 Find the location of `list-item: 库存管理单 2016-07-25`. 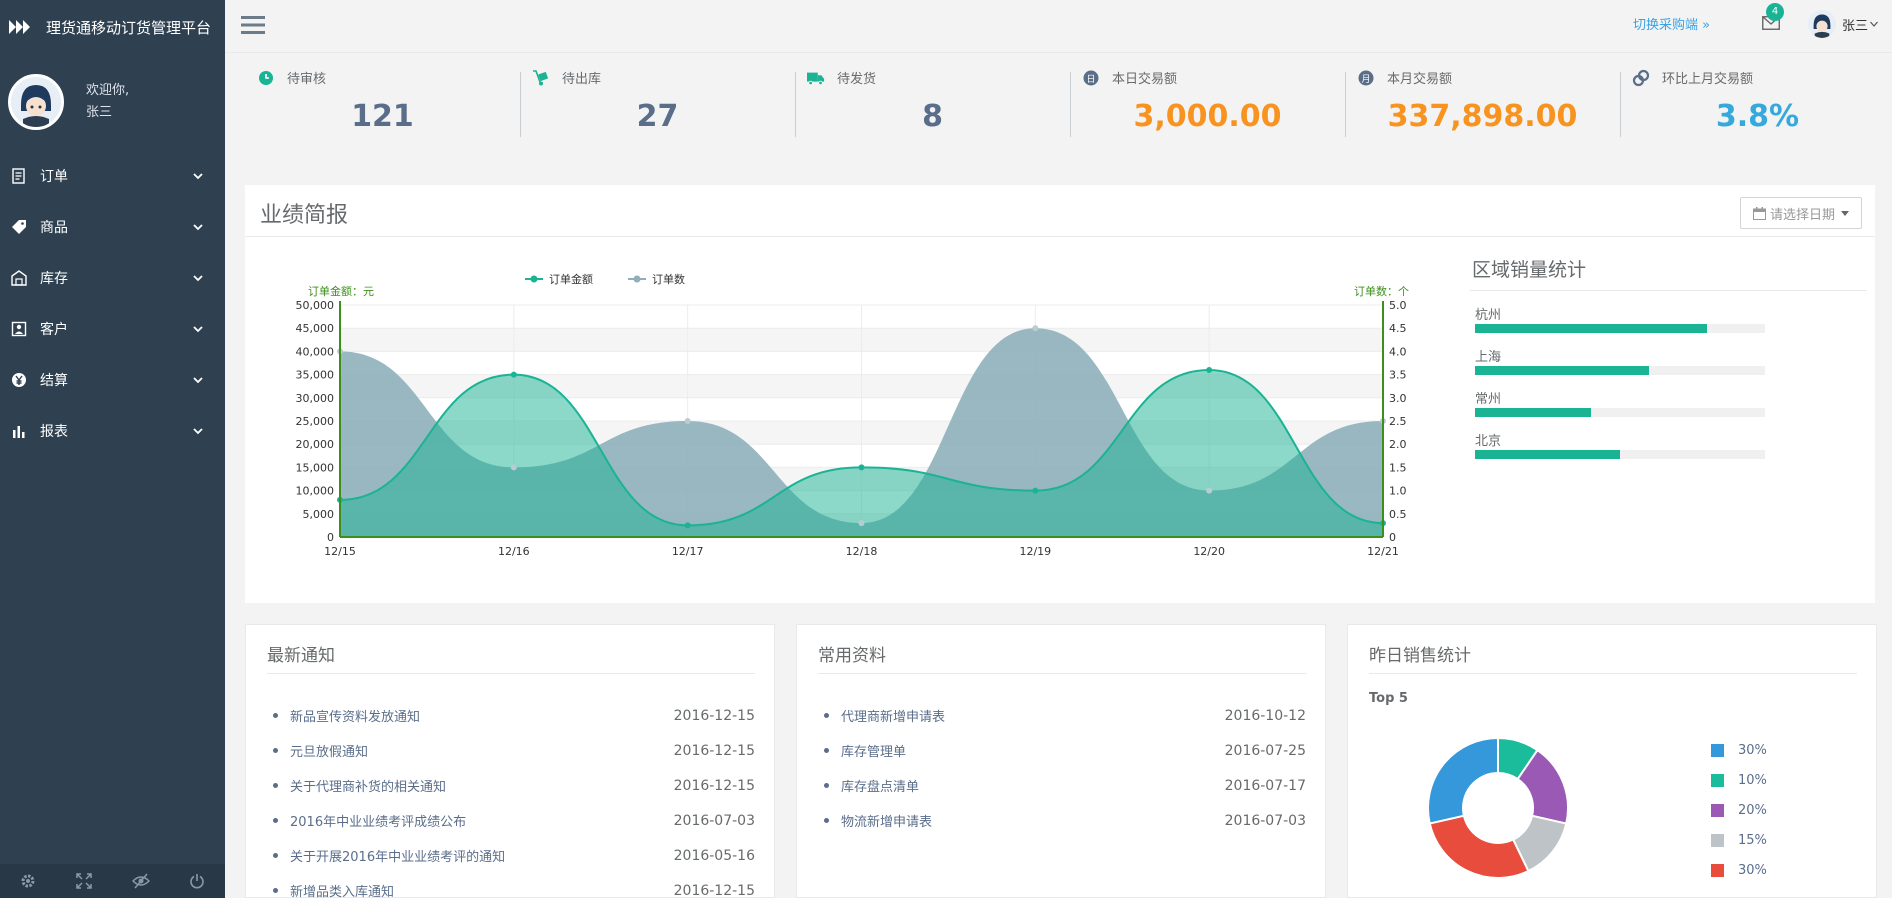

list-item: 库存管理单 2016-07-25 is located at coordinates (1062, 750).